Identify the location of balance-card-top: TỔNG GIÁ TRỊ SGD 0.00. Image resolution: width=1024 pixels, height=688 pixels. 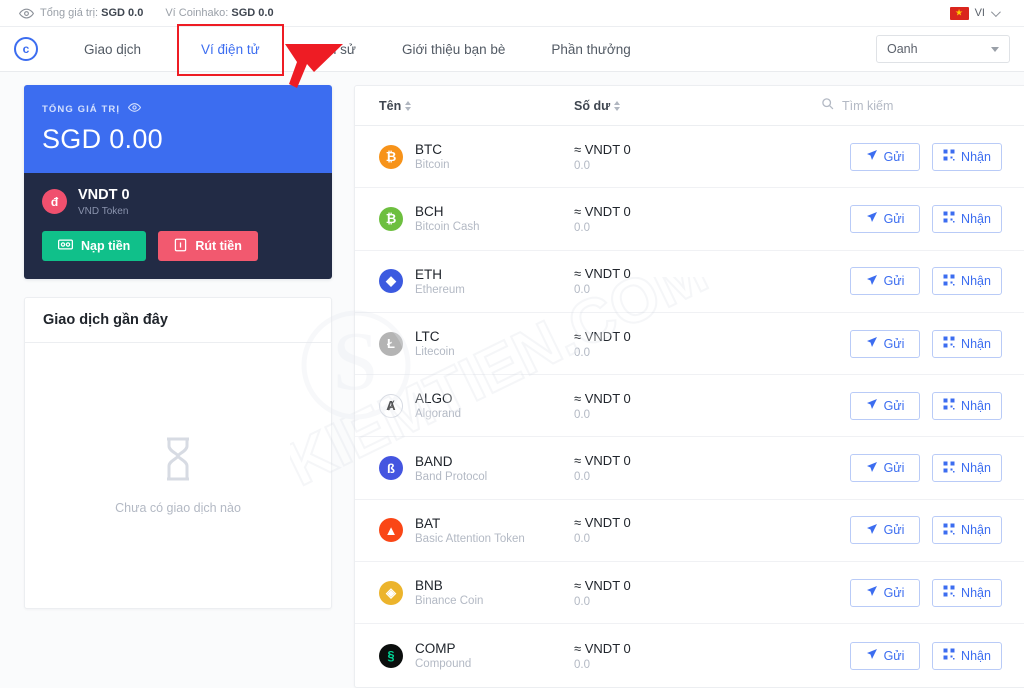
(178, 129).